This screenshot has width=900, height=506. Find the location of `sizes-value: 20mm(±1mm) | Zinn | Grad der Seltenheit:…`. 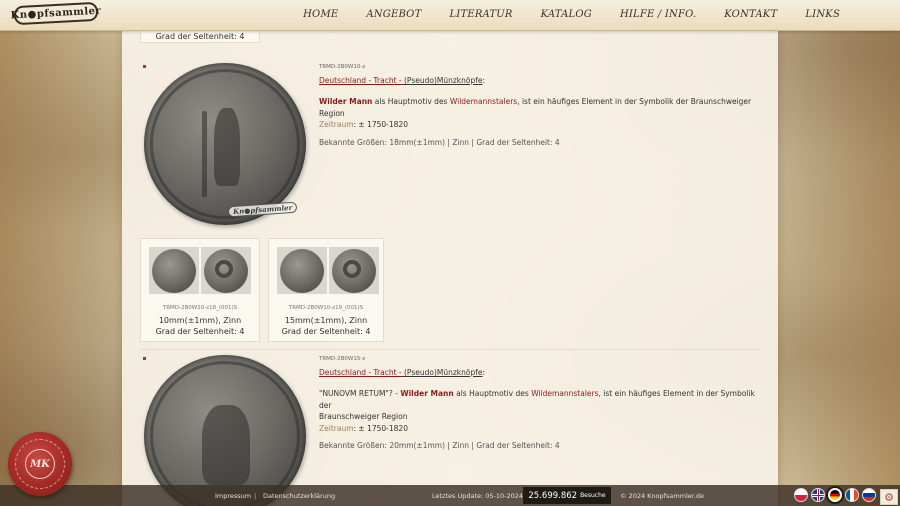

sizes-value: 20mm(±1mm) | Zinn | Grad der Seltenheit:… is located at coordinates (474, 445).